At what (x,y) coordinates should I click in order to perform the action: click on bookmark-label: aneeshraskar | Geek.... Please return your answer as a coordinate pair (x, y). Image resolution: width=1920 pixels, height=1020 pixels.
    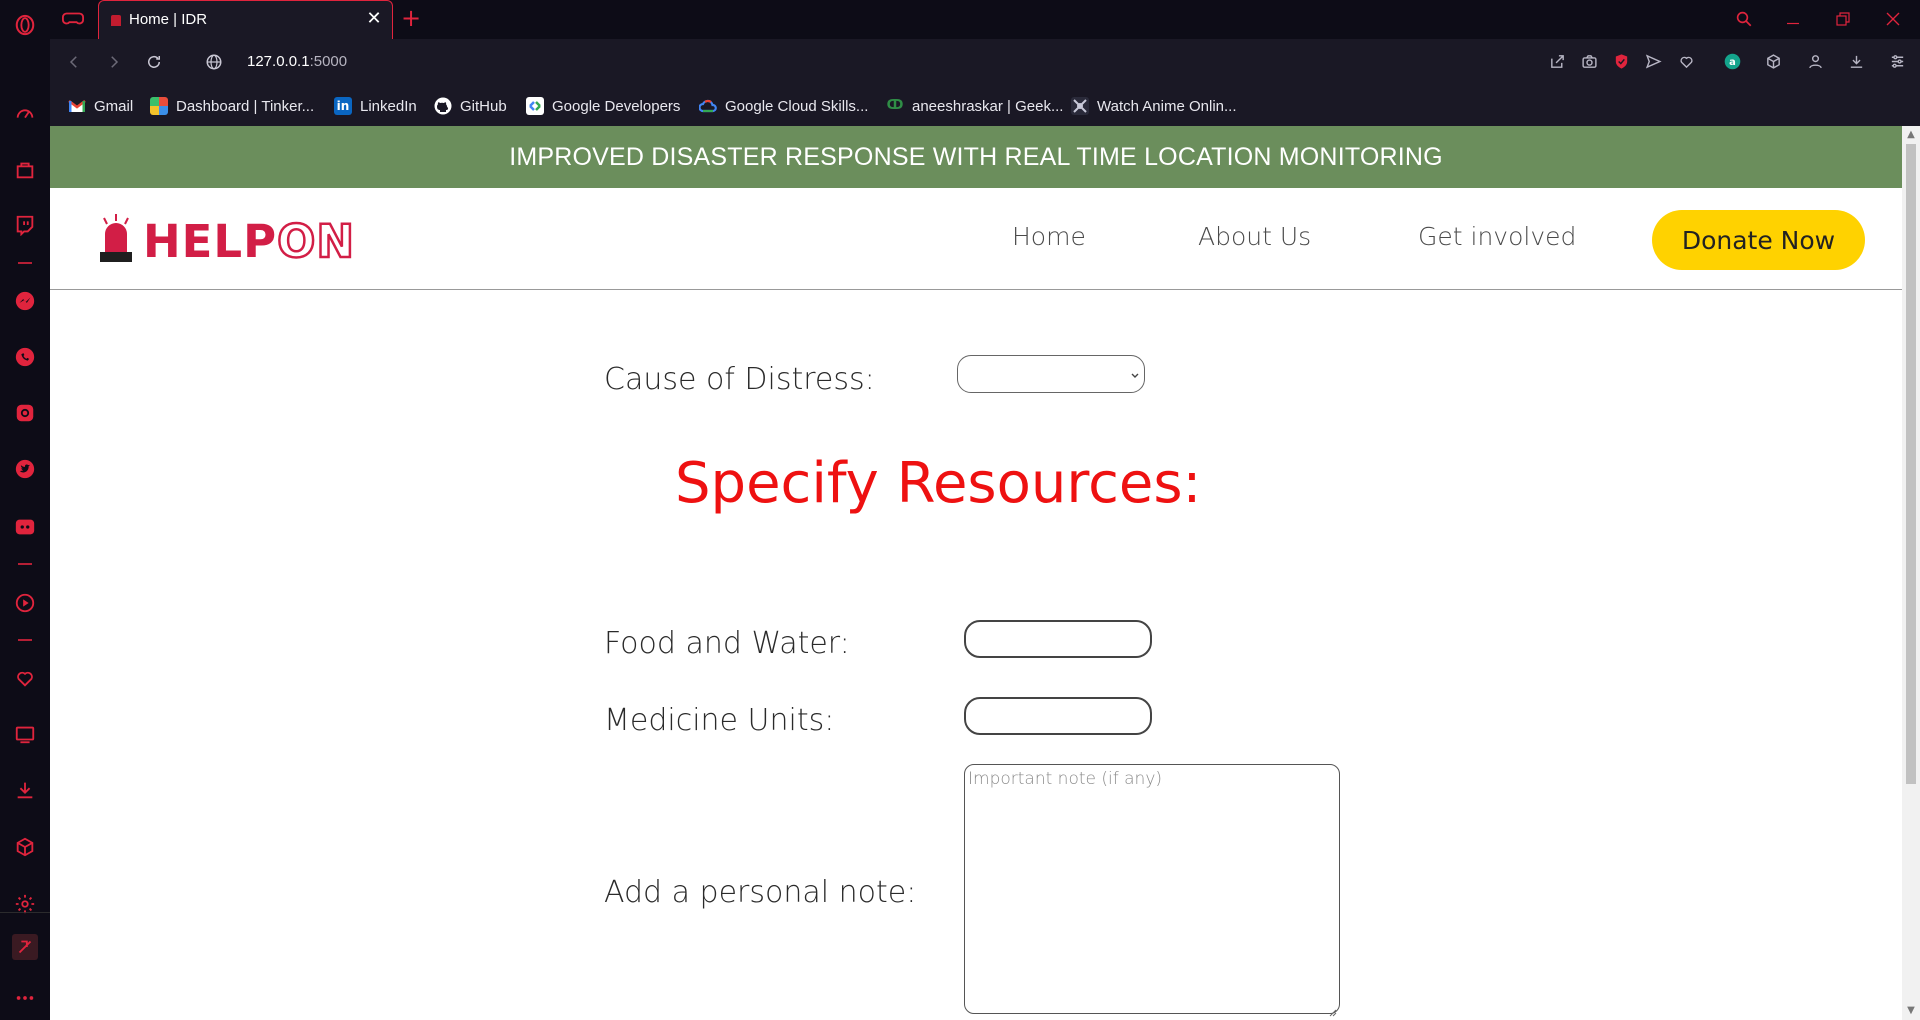
    Looking at the image, I should click on (988, 106).